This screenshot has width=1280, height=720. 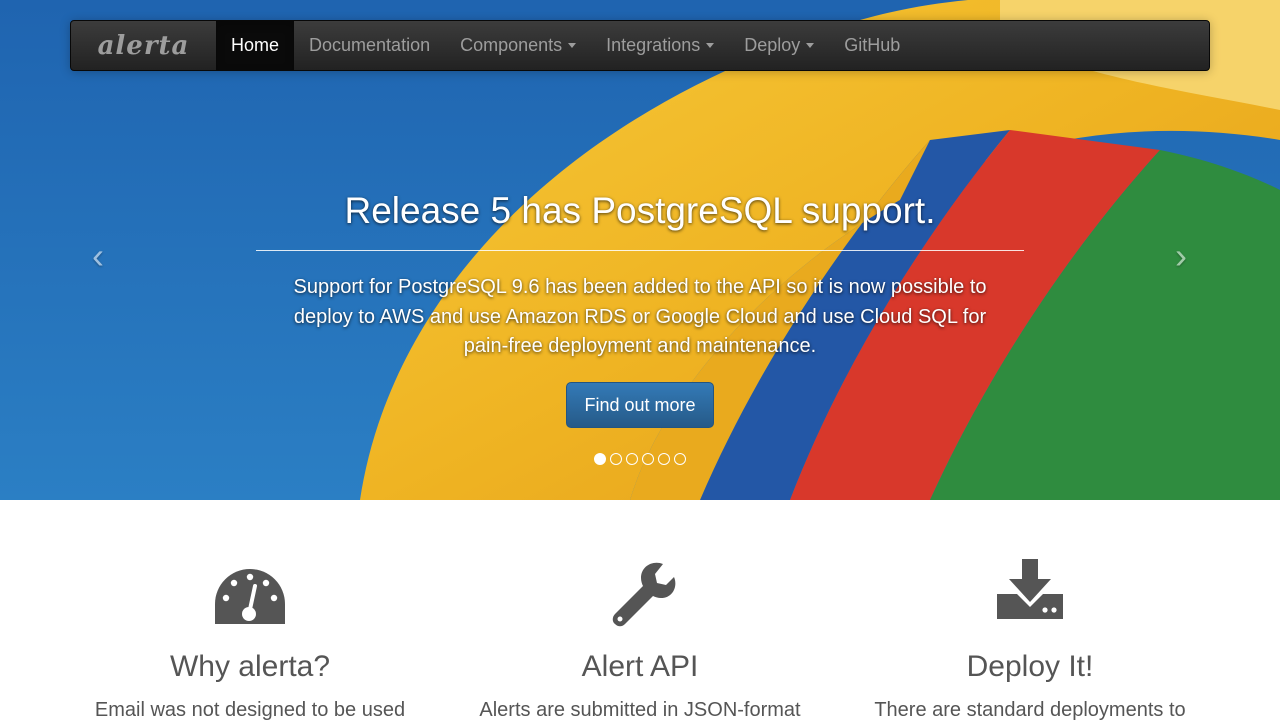 I want to click on carousel-heading: Release 5 has PostgreSQL support., so click(x=640, y=220).